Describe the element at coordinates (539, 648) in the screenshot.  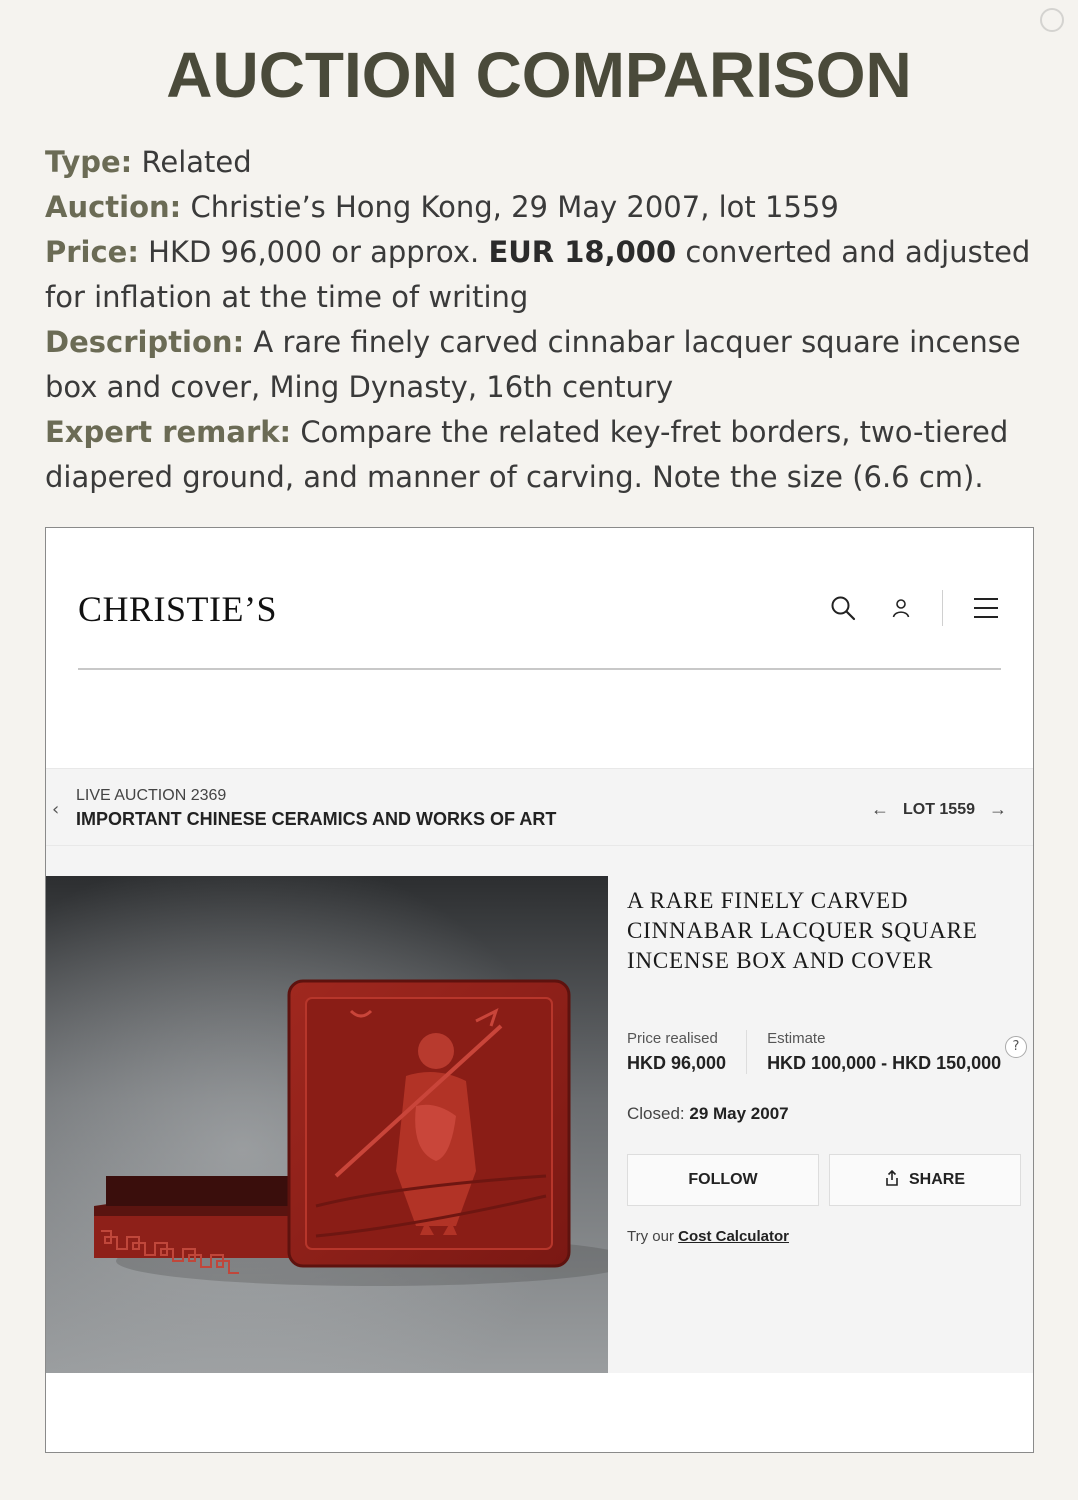
I see `site-header: CHRISTIE’S` at that location.